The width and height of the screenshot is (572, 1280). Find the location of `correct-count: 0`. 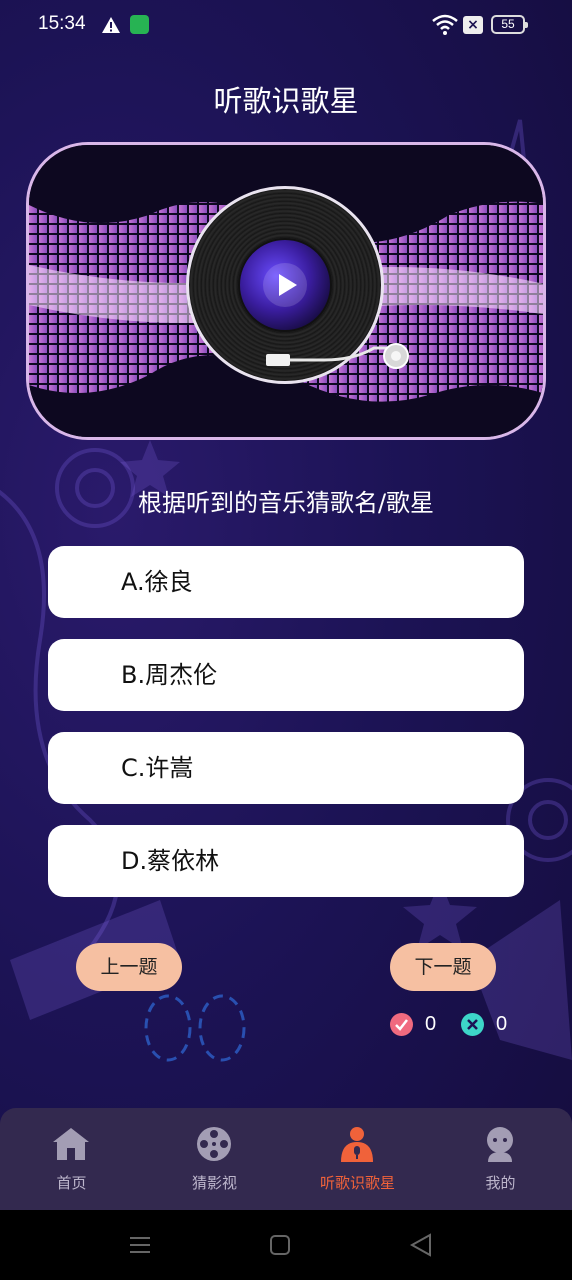

correct-count: 0 is located at coordinates (413, 1024).